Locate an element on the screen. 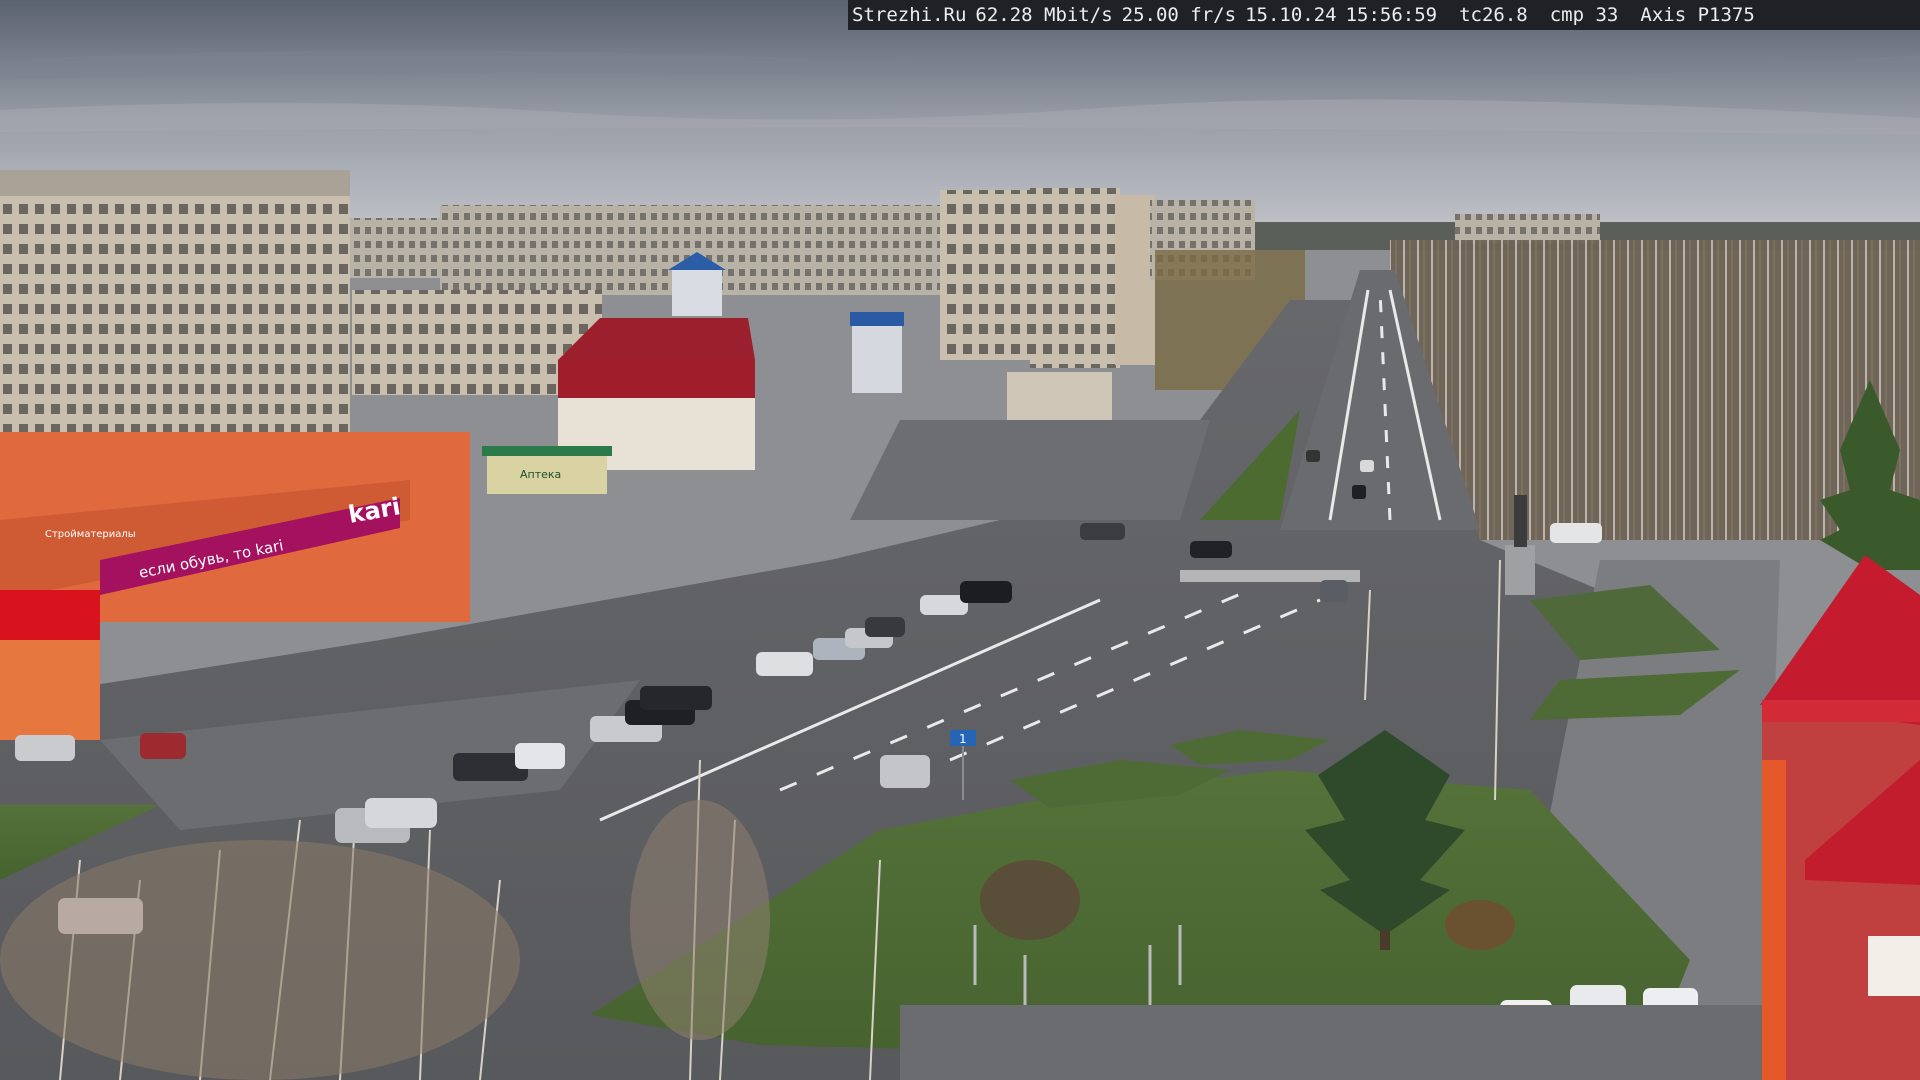  overlay-bandwidth: 62.28 Mbit/s is located at coordinates (1044, 15).